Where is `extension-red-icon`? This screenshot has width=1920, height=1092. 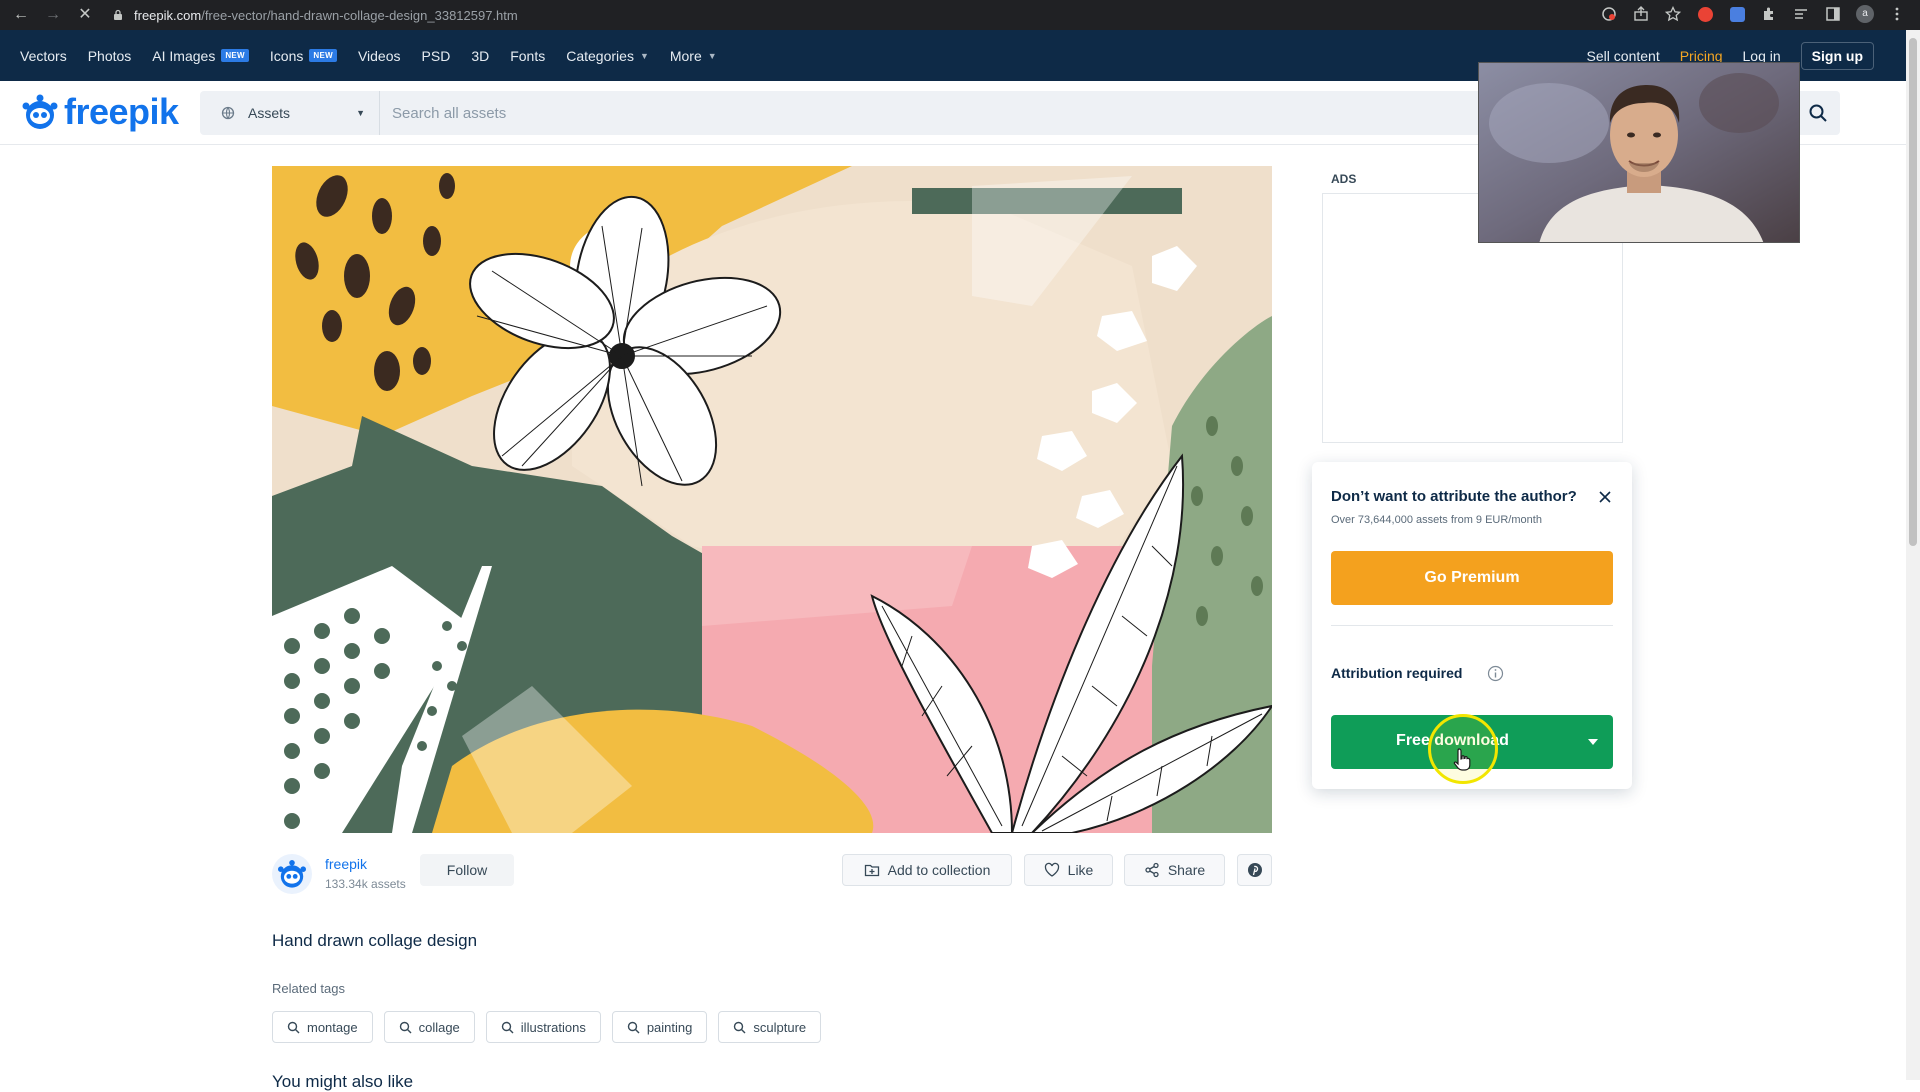
extension-red-icon is located at coordinates (1705, 14).